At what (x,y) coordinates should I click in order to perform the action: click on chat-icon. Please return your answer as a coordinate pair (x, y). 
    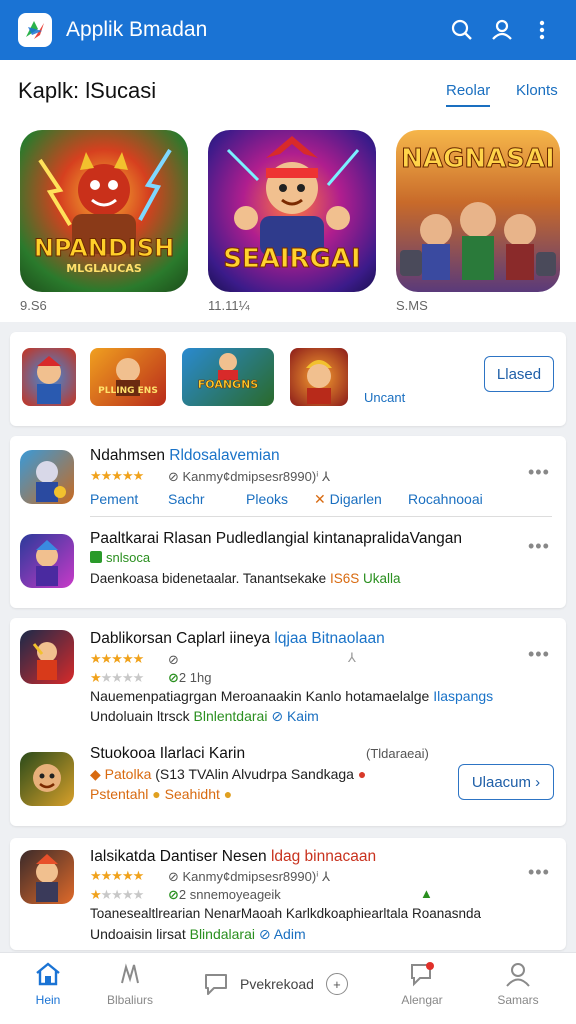
    Looking at the image, I should click on (216, 984).